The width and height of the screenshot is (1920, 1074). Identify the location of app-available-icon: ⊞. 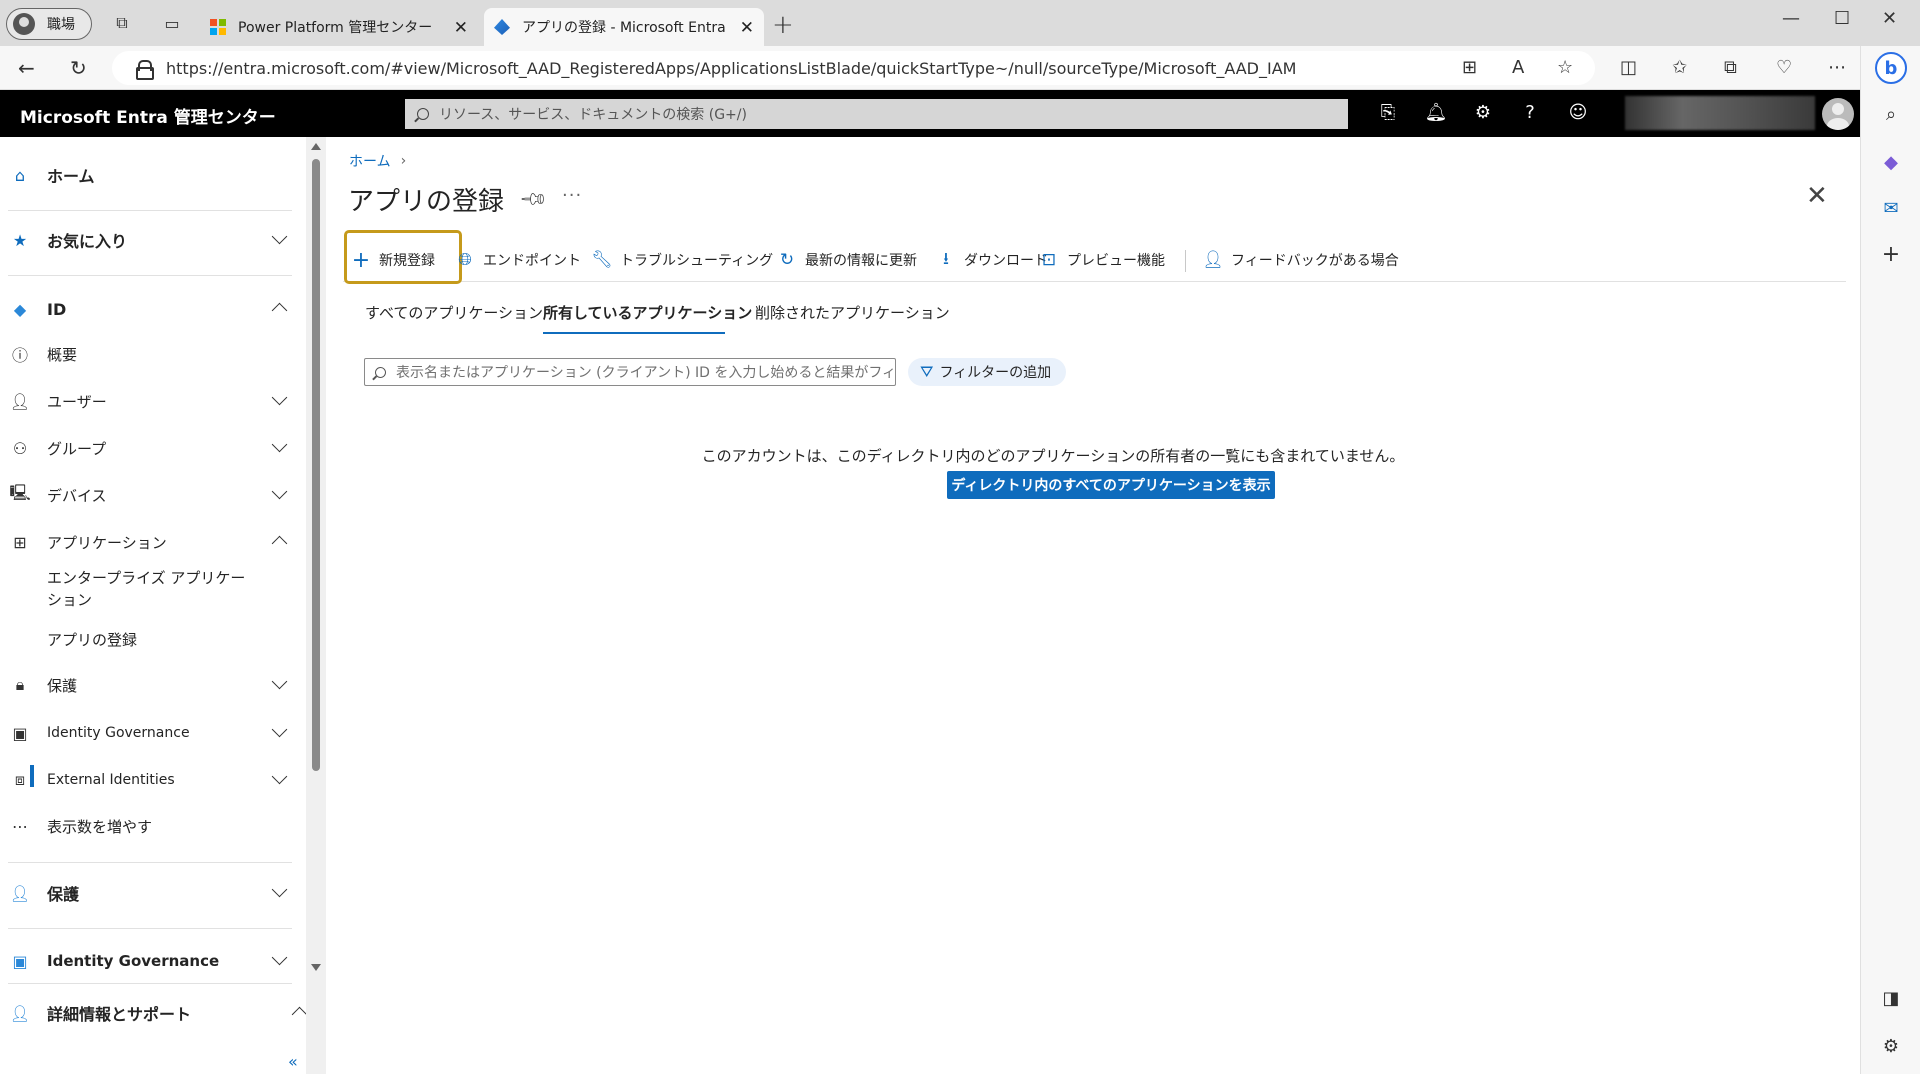
(1469, 67).